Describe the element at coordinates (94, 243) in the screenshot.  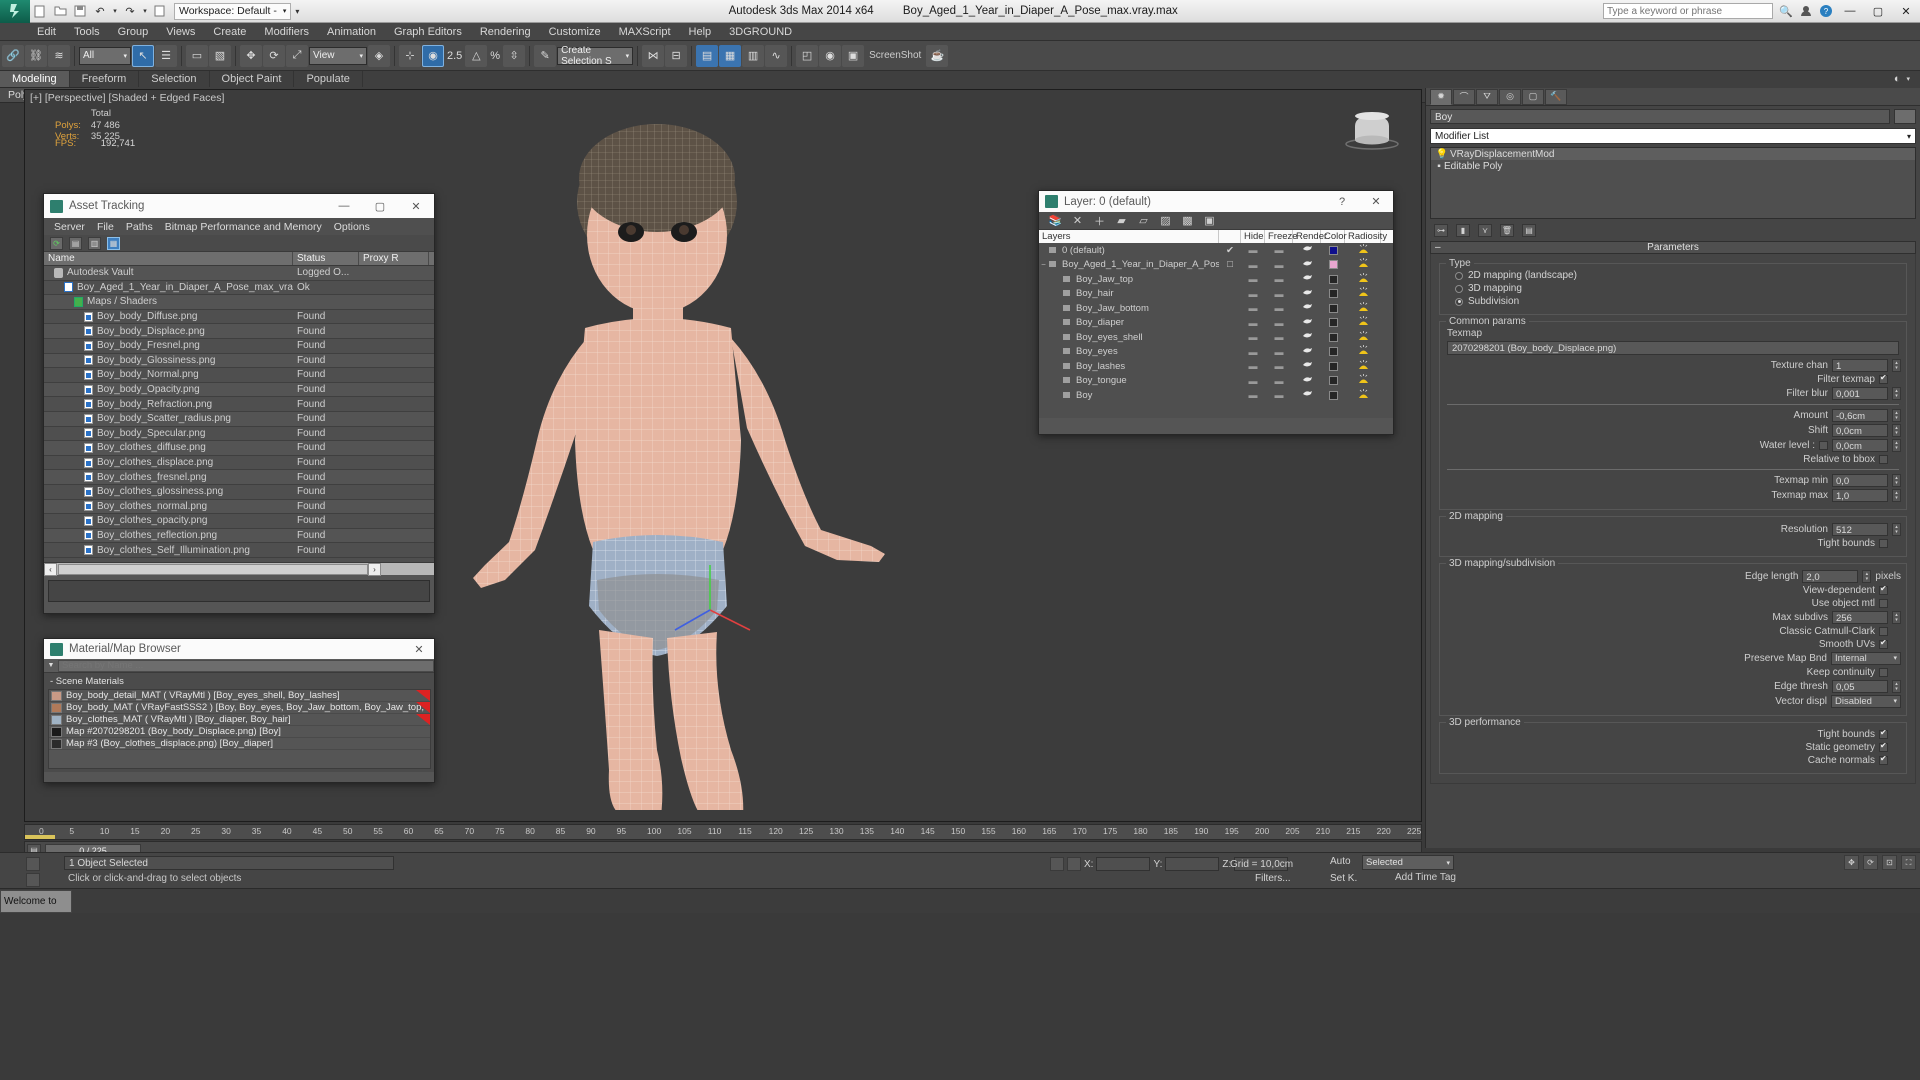
I see `tree-view-icon: ▥` at that location.